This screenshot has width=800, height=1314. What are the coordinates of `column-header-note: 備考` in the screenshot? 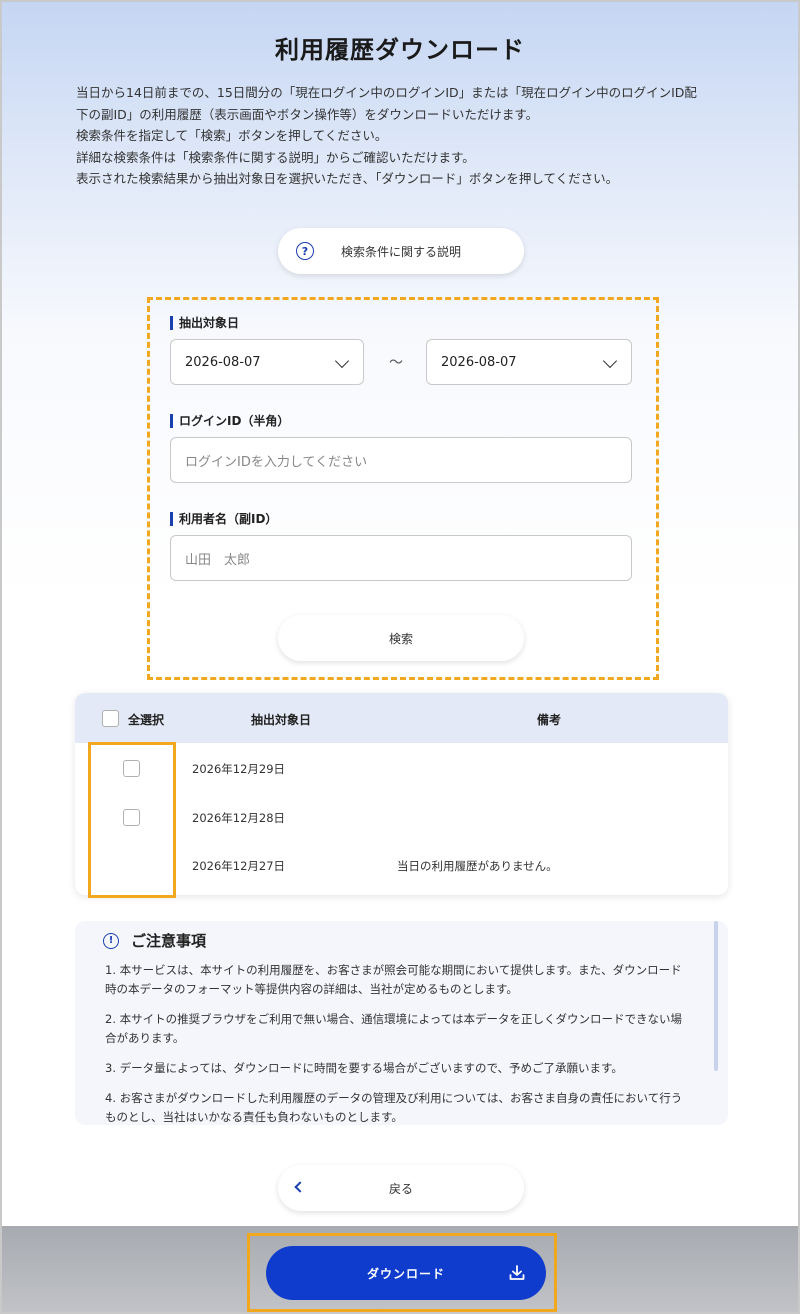 It's located at (549, 720).